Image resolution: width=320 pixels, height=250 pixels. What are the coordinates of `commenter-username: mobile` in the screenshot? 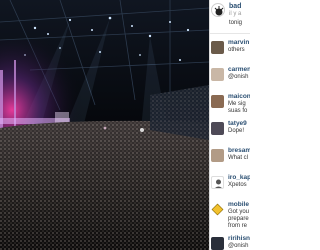 It's located at (238, 204).